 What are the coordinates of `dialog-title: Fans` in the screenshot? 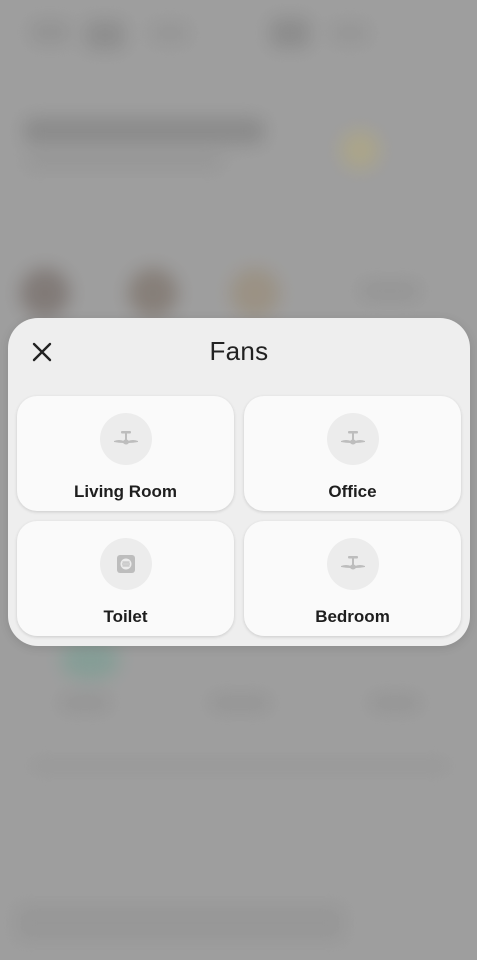 It's located at (239, 351).